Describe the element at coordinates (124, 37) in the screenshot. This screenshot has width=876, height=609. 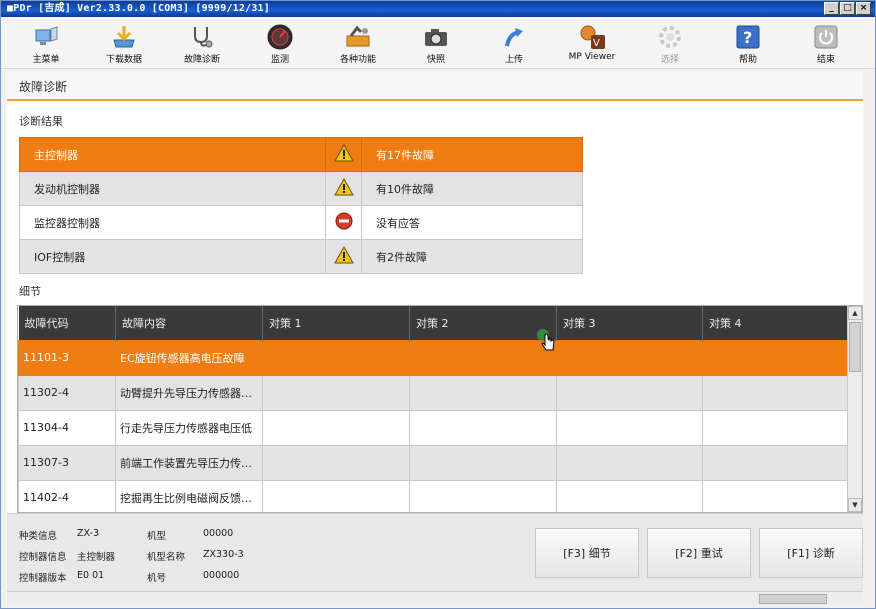
I see `download-icon` at that location.